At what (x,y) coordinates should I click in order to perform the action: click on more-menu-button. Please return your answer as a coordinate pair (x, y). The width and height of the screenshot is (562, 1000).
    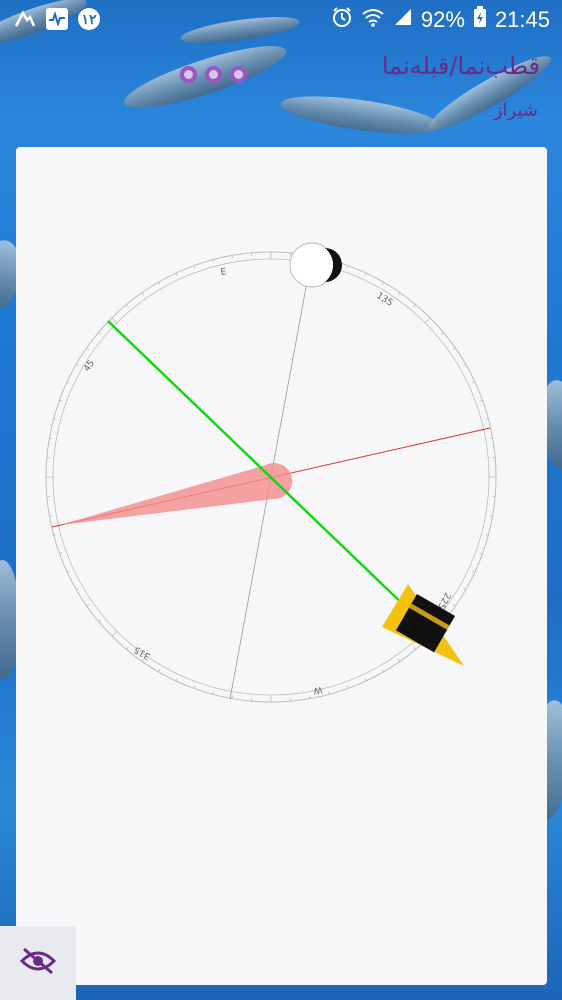
    Looking at the image, I should click on (213, 74).